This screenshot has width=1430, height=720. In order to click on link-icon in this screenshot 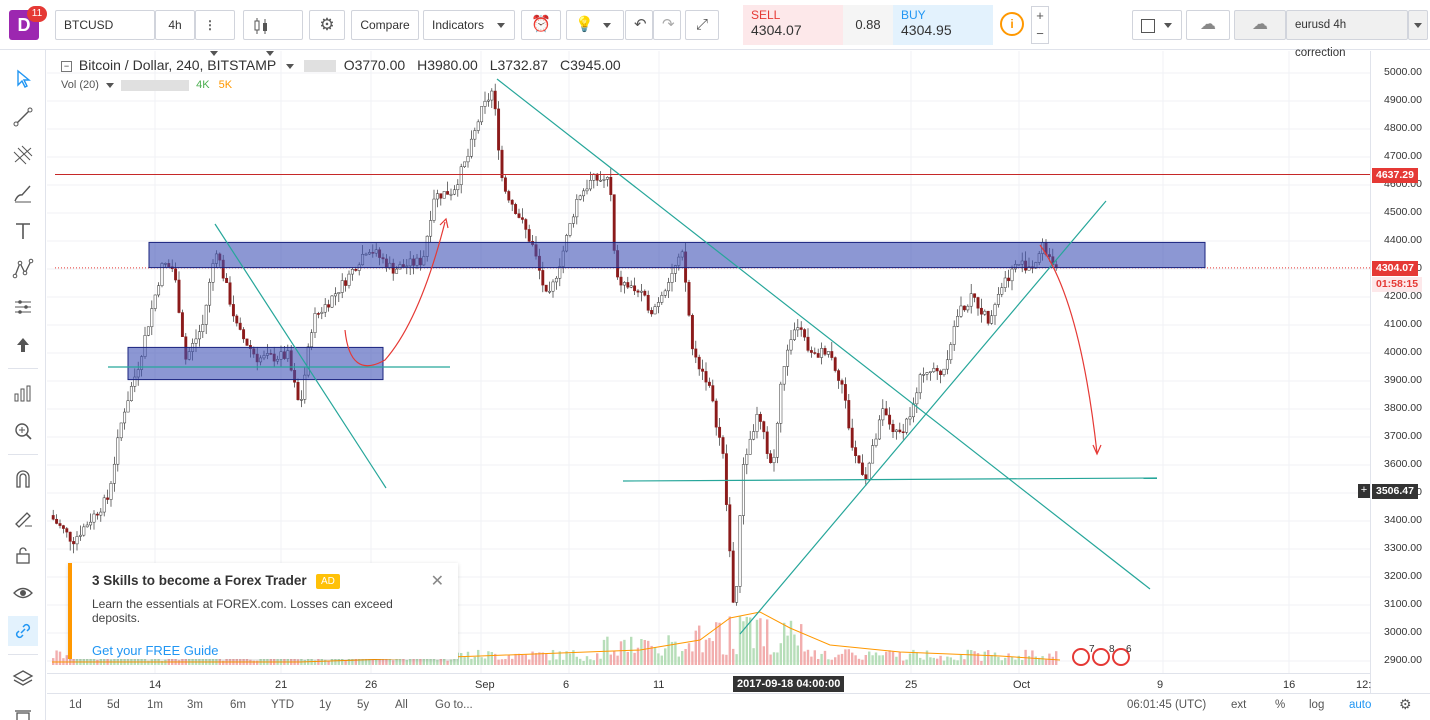, I will do `click(23, 631)`.